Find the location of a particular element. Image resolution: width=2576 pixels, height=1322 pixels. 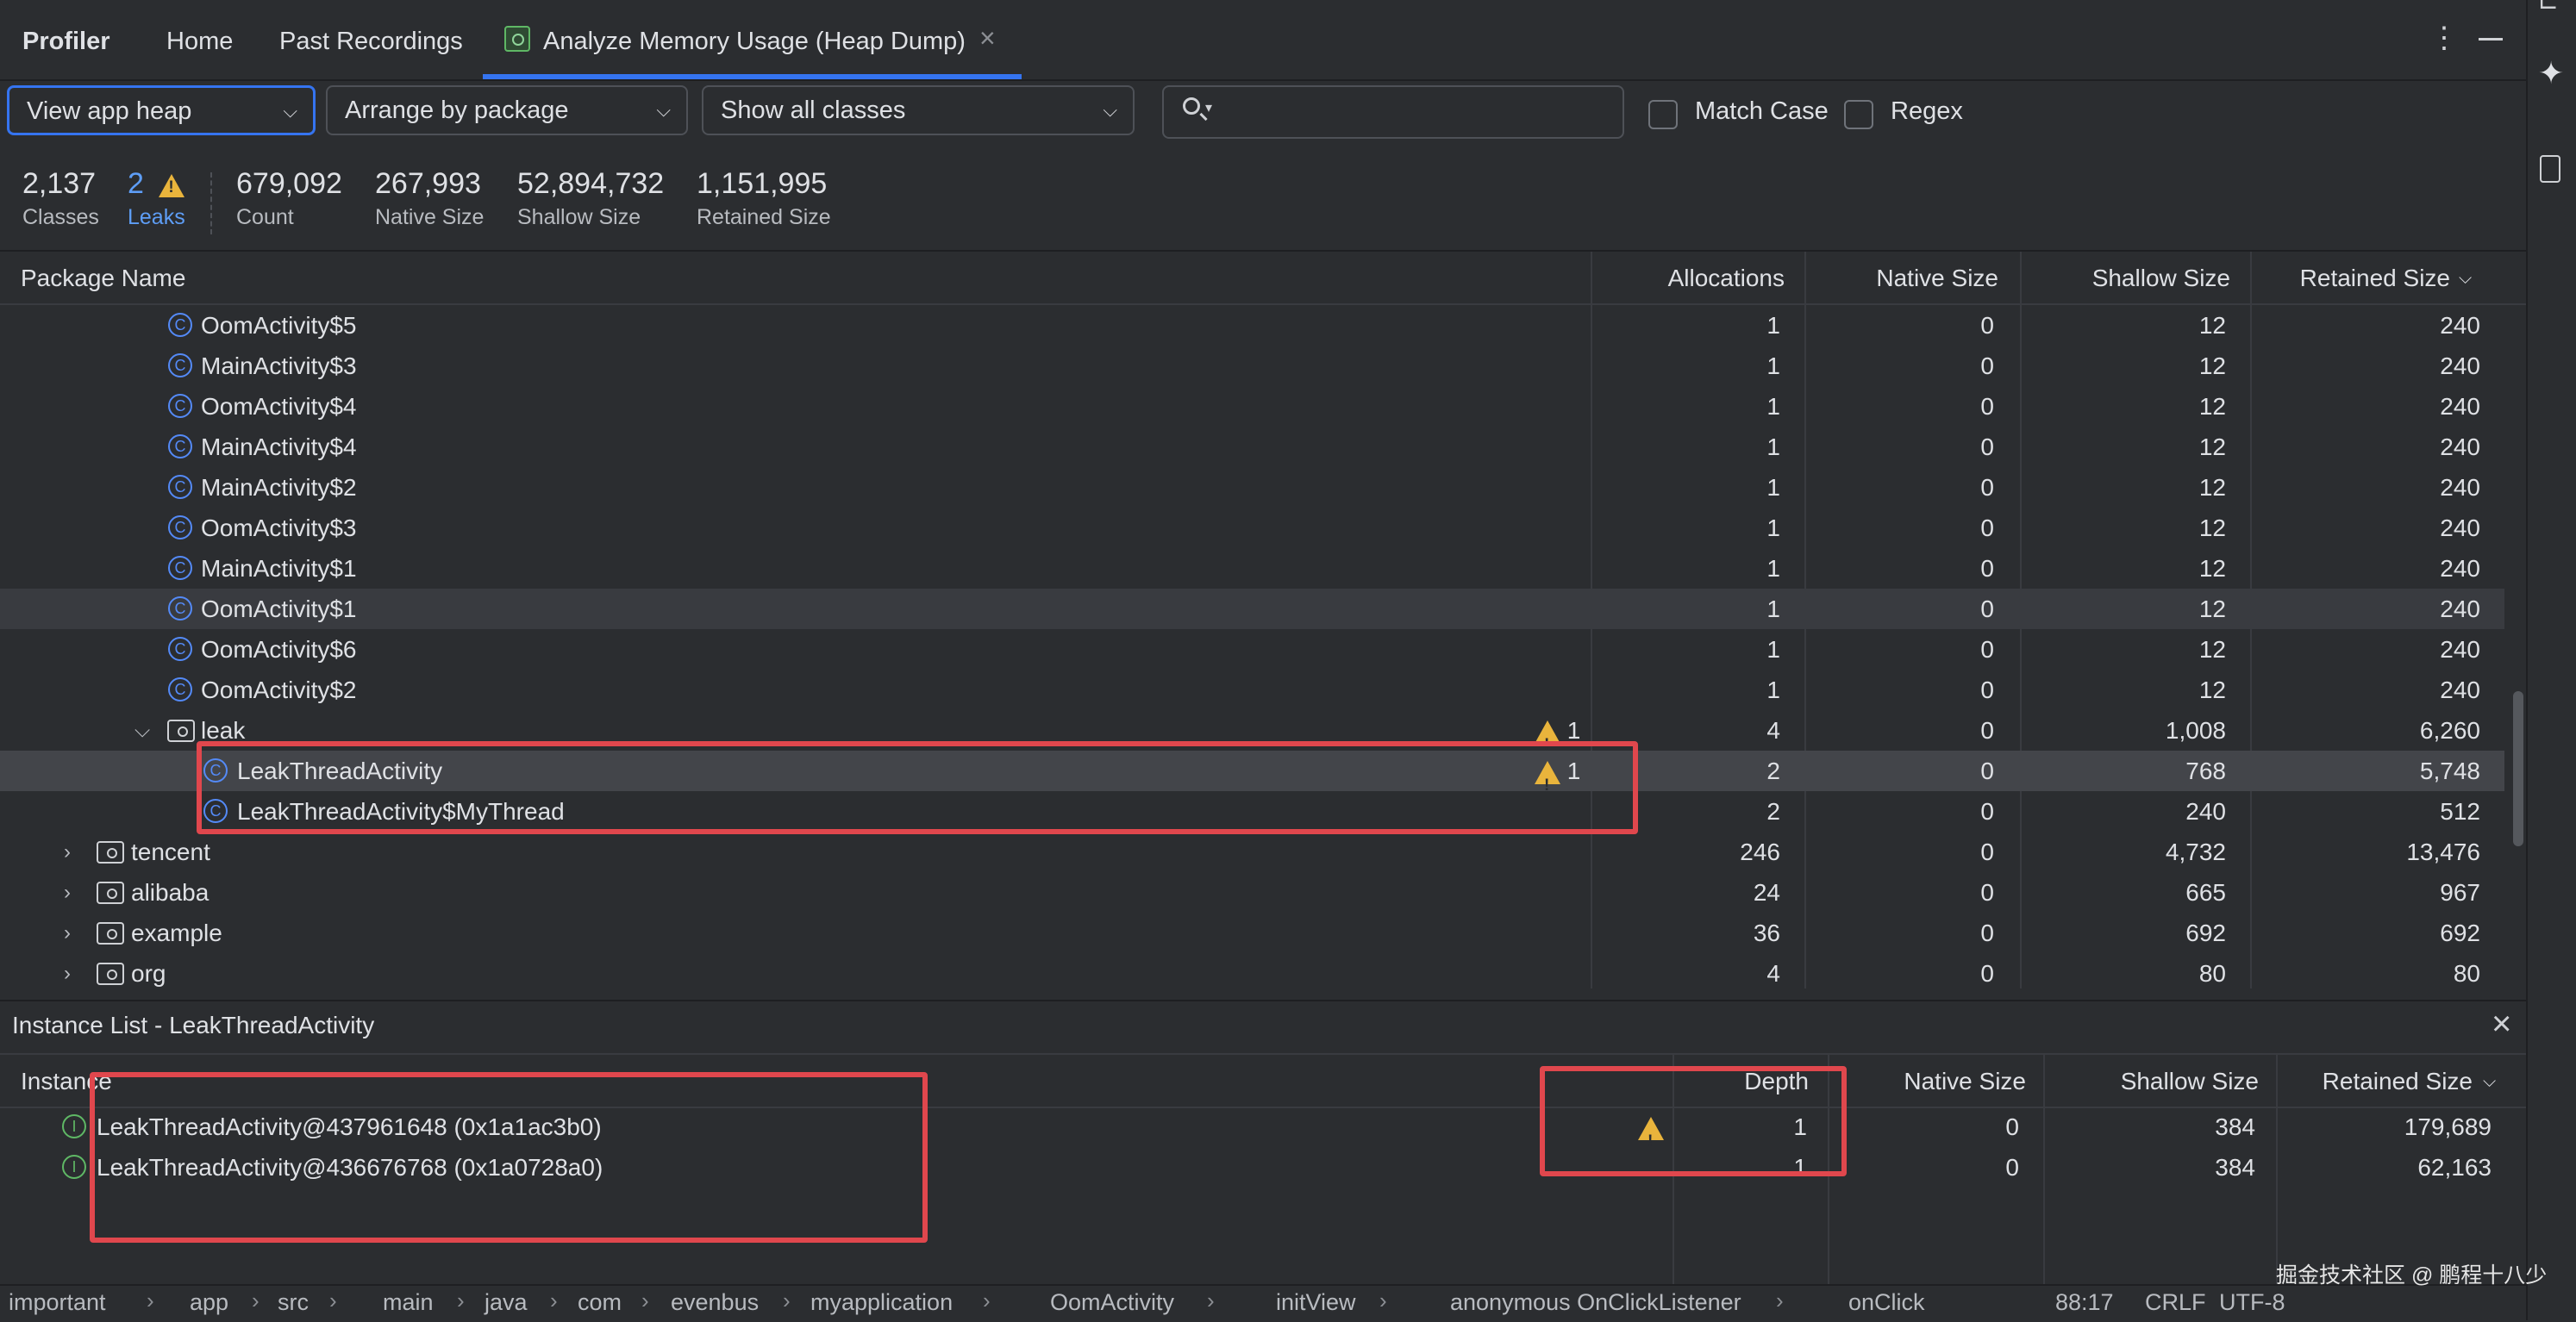

retained-size-cell: 62,163 is located at coordinates (2454, 1167).